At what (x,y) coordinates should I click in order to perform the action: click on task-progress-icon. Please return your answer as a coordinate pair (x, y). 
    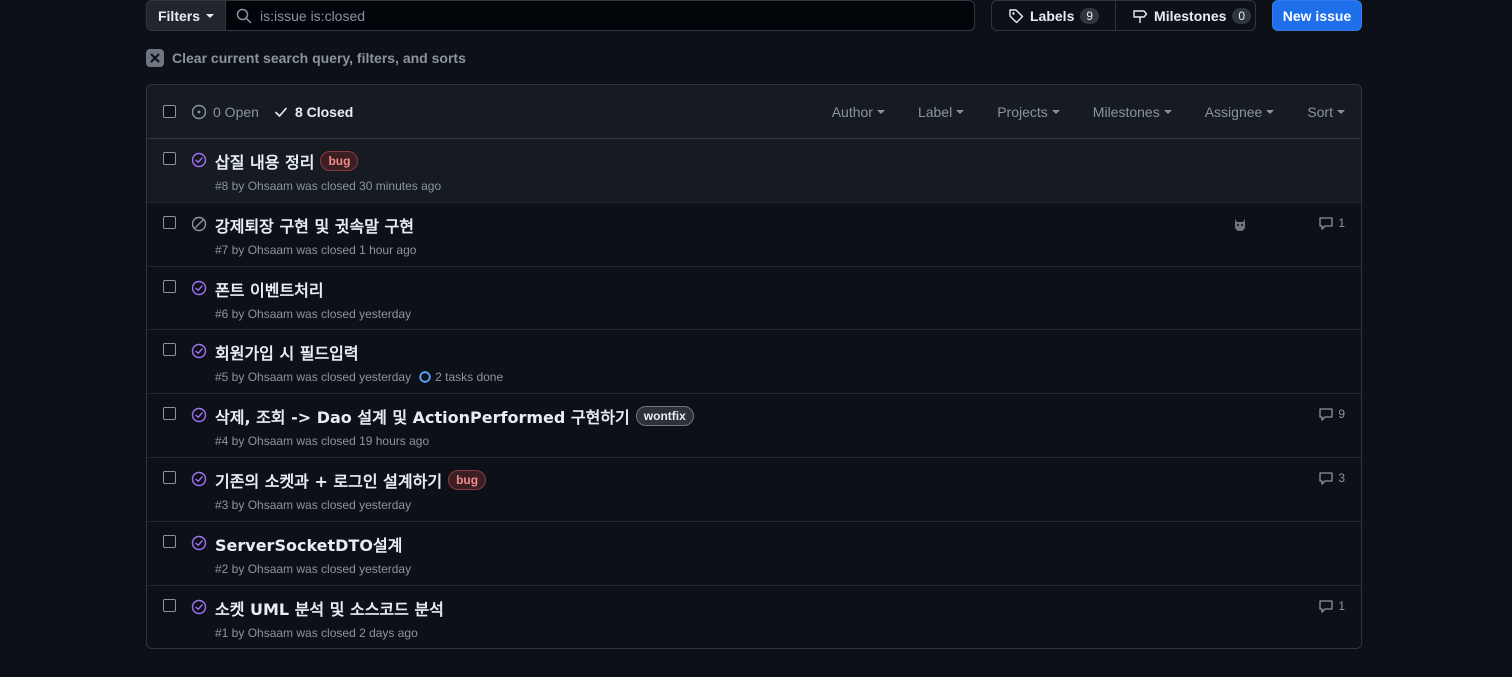
    Looking at the image, I should click on (425, 377).